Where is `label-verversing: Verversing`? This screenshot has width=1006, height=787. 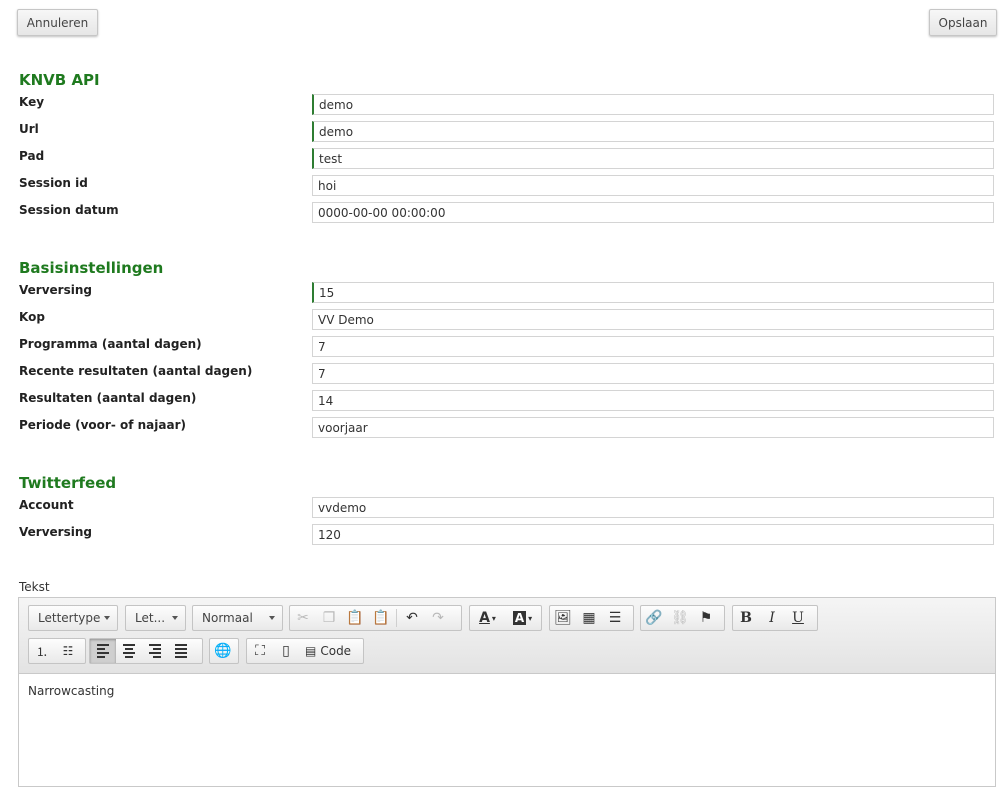
label-verversing: Verversing is located at coordinates (55, 290).